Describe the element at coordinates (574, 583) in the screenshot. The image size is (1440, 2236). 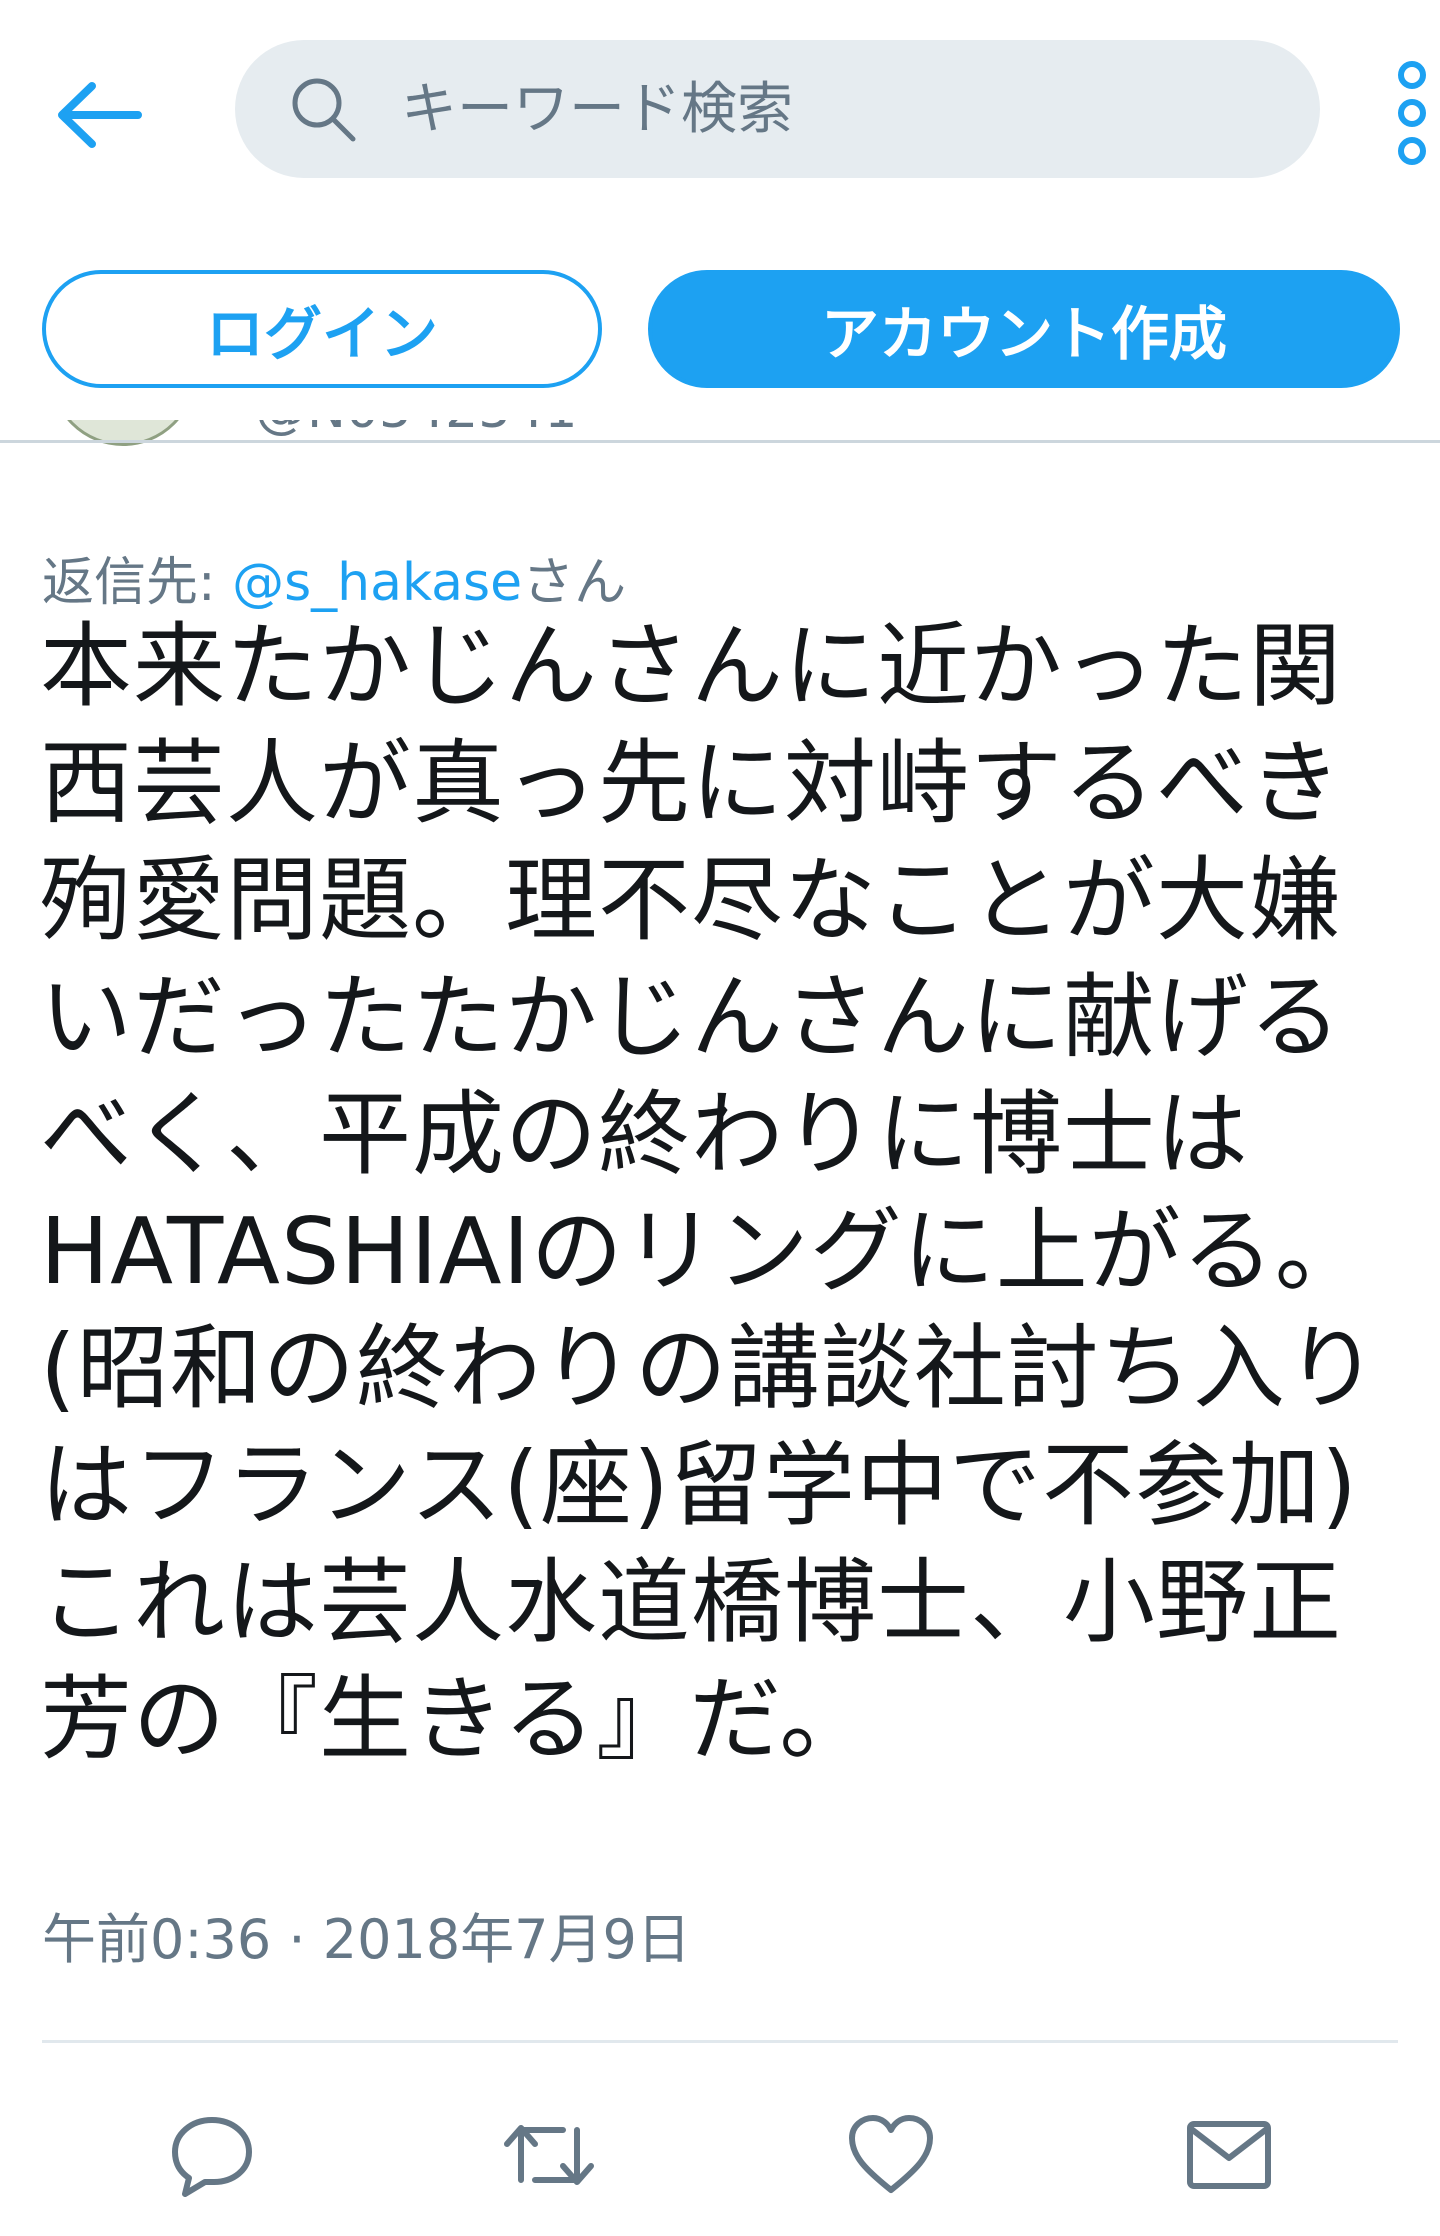
I see `reply-suffix: さん` at that location.